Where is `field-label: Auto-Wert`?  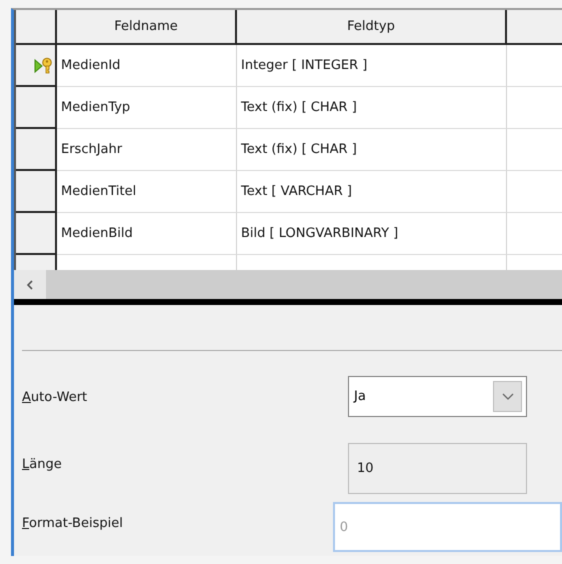
field-label: Auto-Wert is located at coordinates (55, 397).